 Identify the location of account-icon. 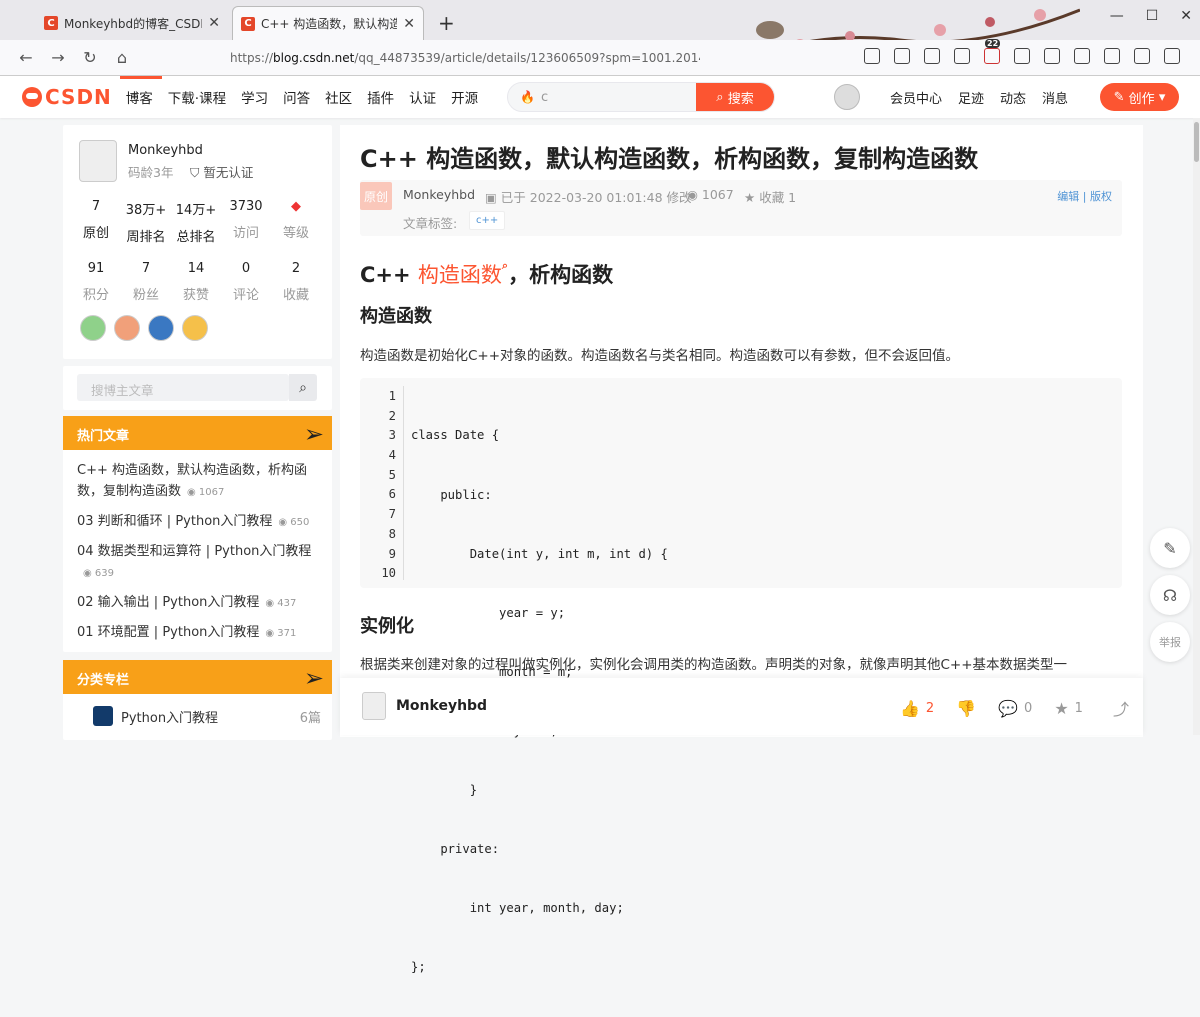
(1142, 56).